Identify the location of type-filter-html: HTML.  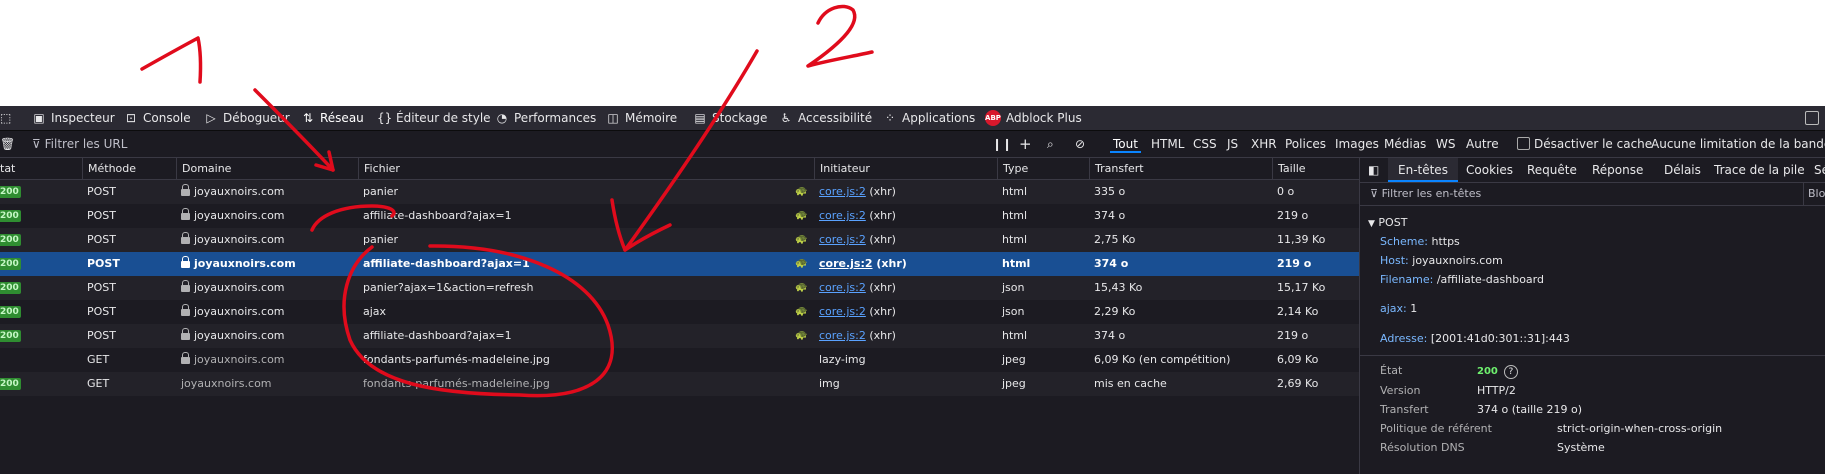
(1167, 144).